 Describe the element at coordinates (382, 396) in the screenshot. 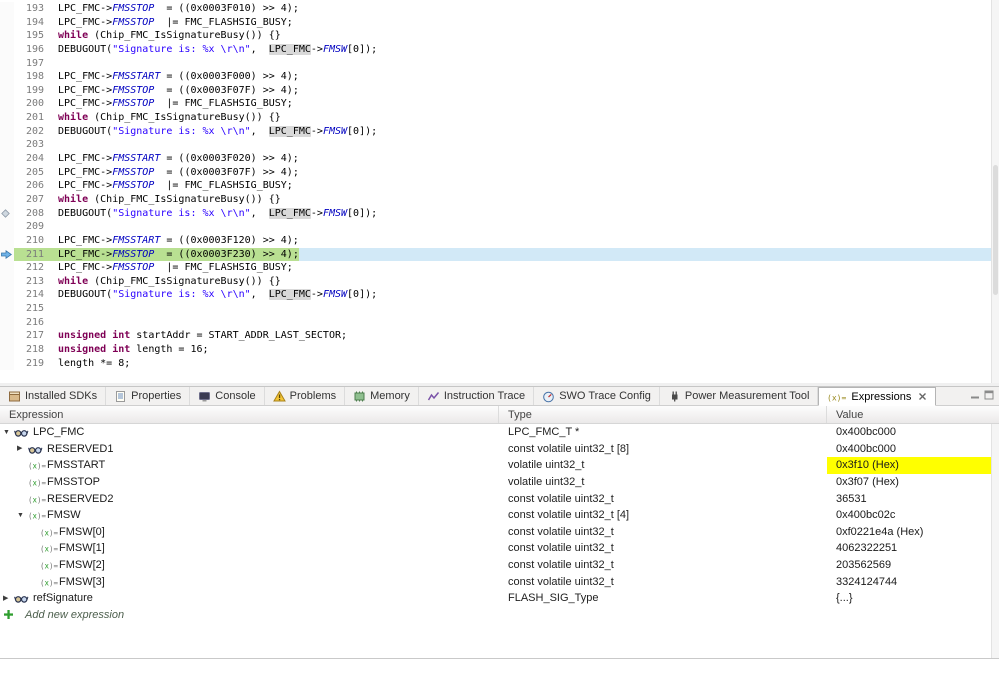

I see `tab-memory: Memory` at that location.